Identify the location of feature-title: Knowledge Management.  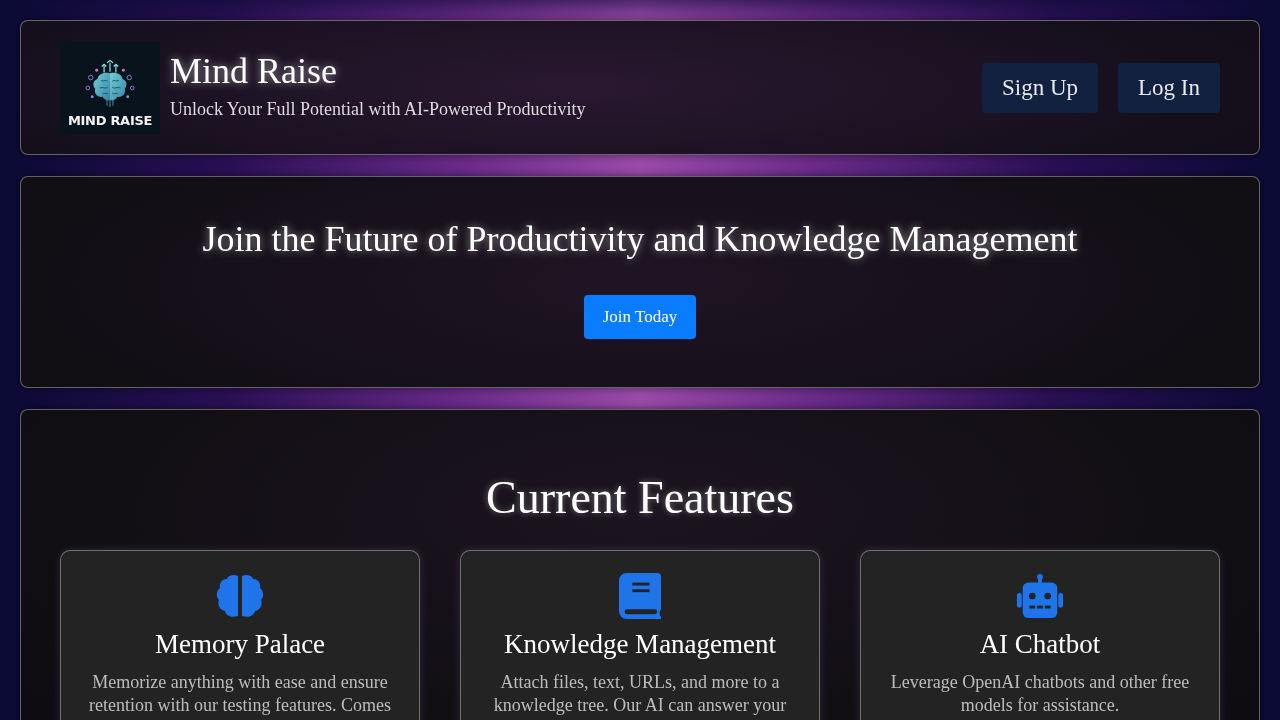
(640, 644).